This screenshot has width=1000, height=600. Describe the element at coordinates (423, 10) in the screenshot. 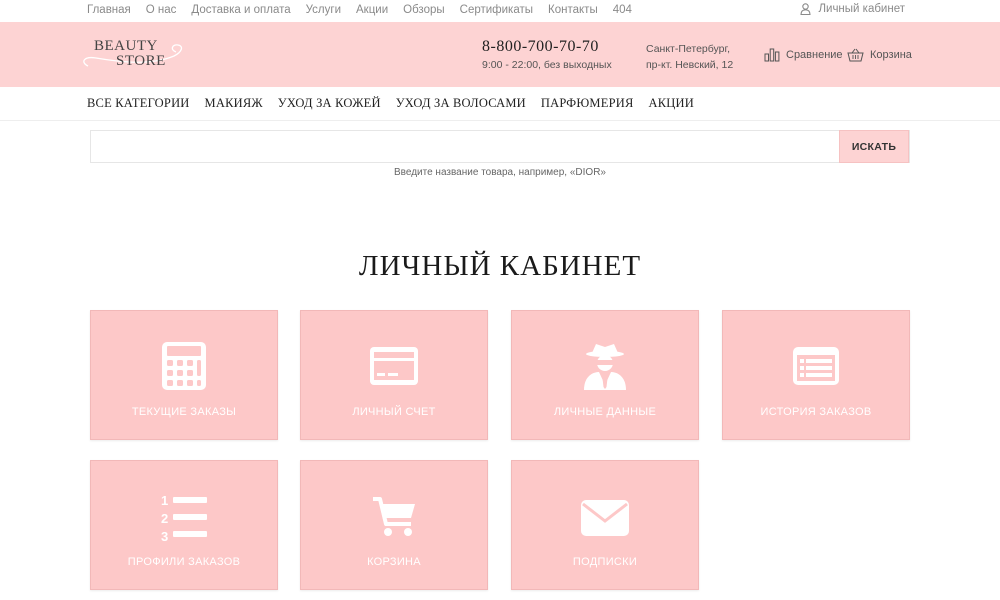

I see `topnav-link-reviews: Обзоры` at that location.